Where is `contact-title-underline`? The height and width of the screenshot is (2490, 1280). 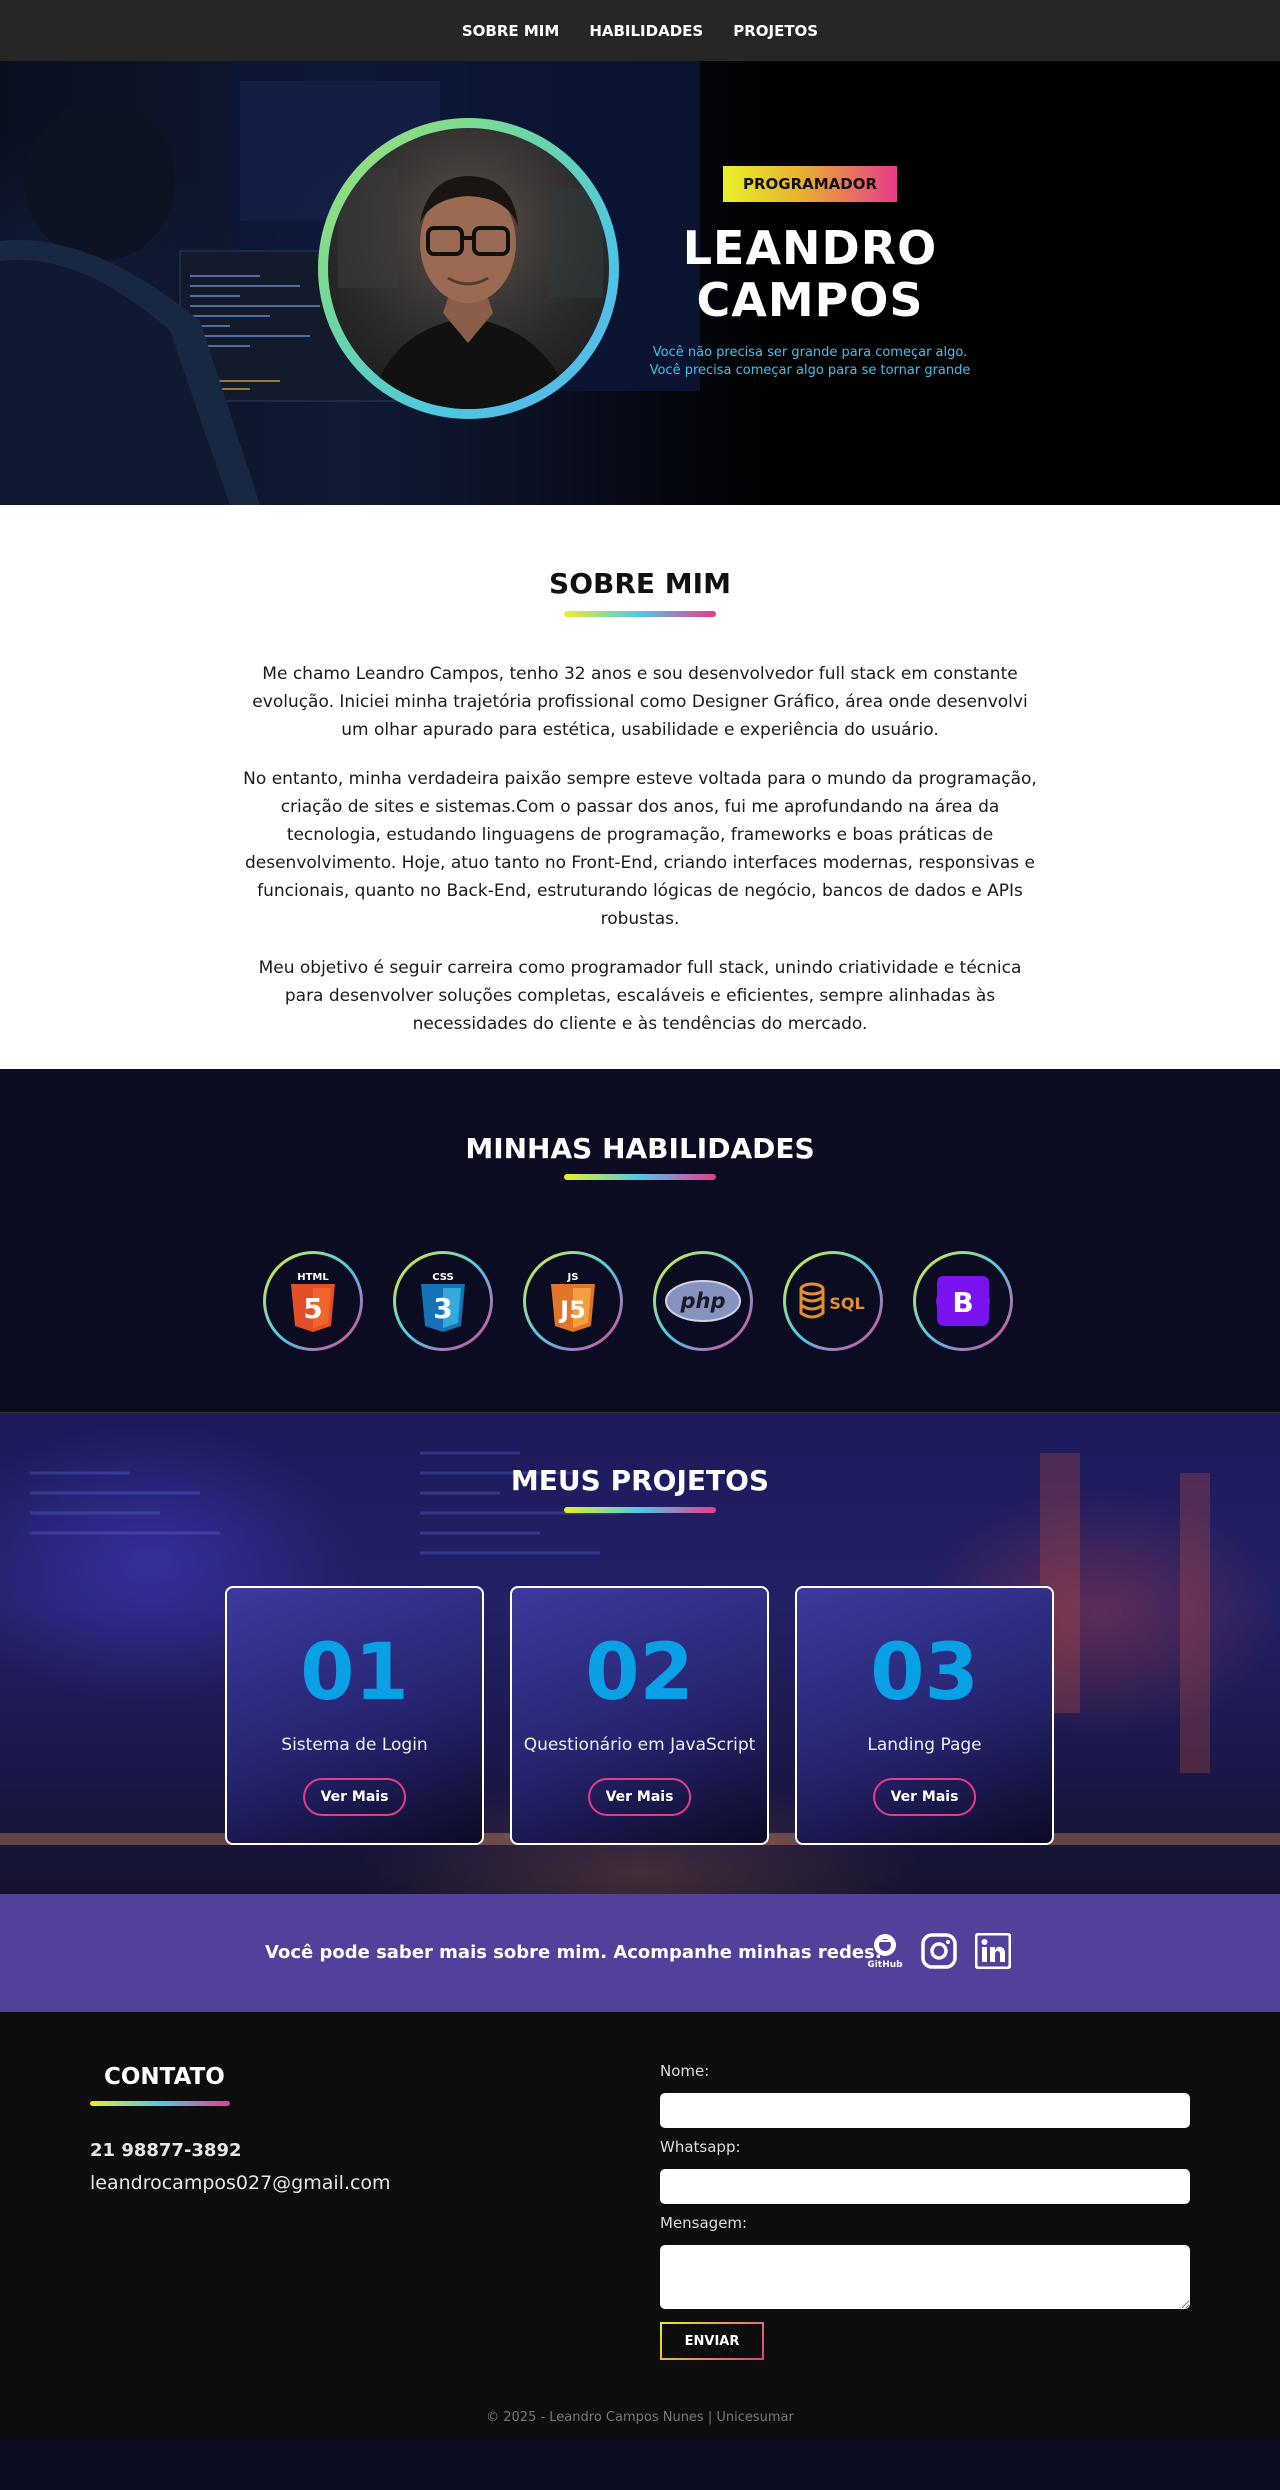 contact-title-underline is located at coordinates (160, 2103).